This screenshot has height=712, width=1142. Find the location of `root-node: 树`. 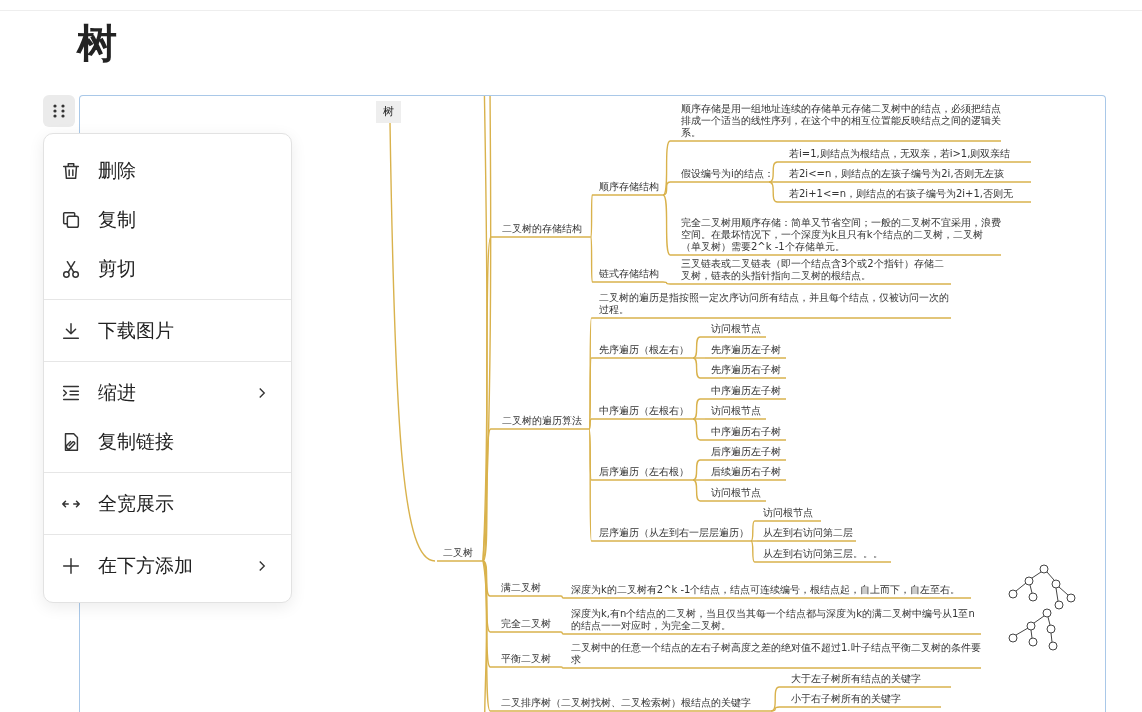

root-node: 树 is located at coordinates (388, 112).